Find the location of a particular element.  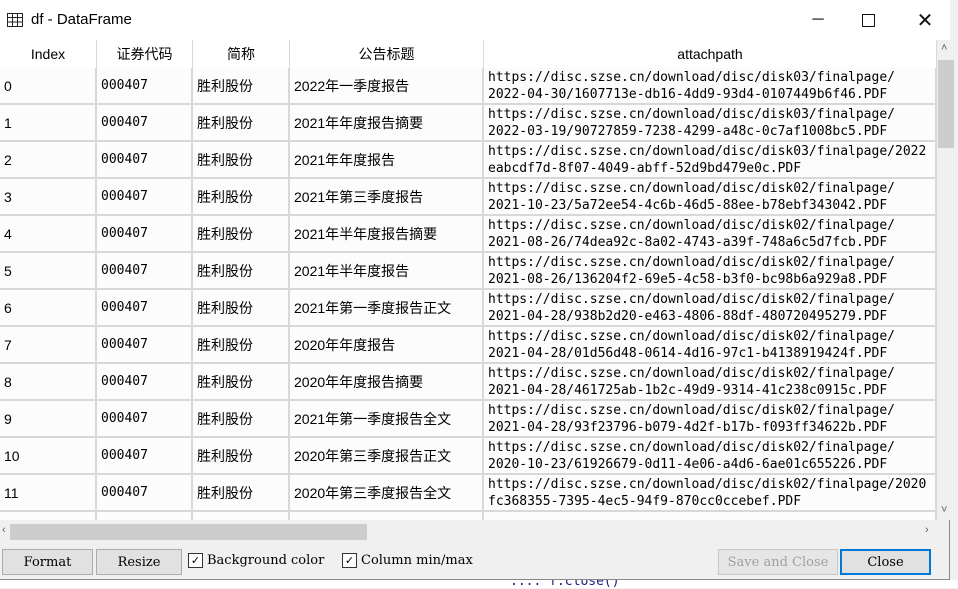

column-header-index: Index is located at coordinates (48, 54).